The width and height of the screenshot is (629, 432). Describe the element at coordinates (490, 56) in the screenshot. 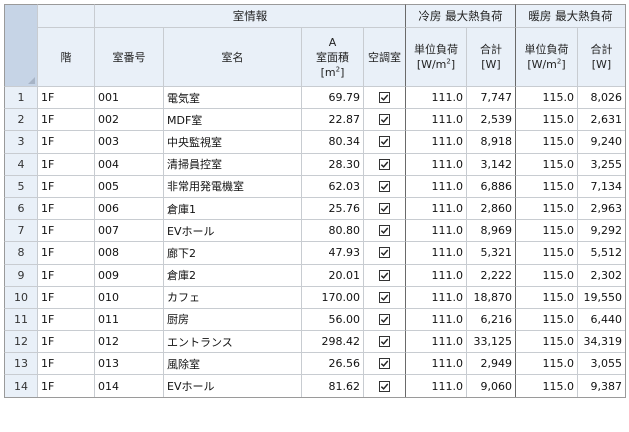

I see `column-header-cool-total: 合計 [W]` at that location.